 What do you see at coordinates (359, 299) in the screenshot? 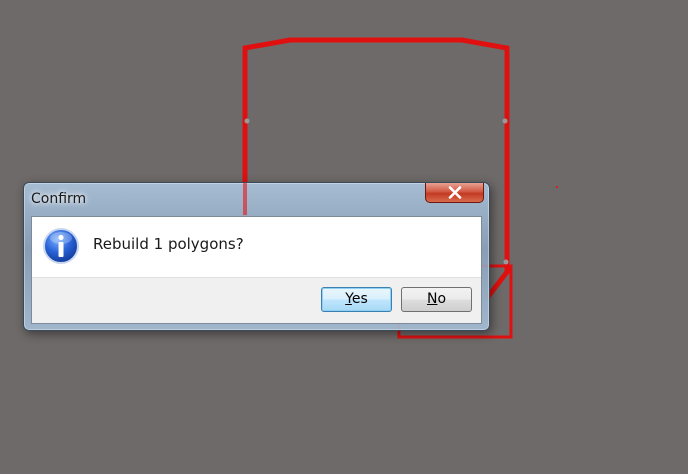
I see `yes-label: es` at bounding box center [359, 299].